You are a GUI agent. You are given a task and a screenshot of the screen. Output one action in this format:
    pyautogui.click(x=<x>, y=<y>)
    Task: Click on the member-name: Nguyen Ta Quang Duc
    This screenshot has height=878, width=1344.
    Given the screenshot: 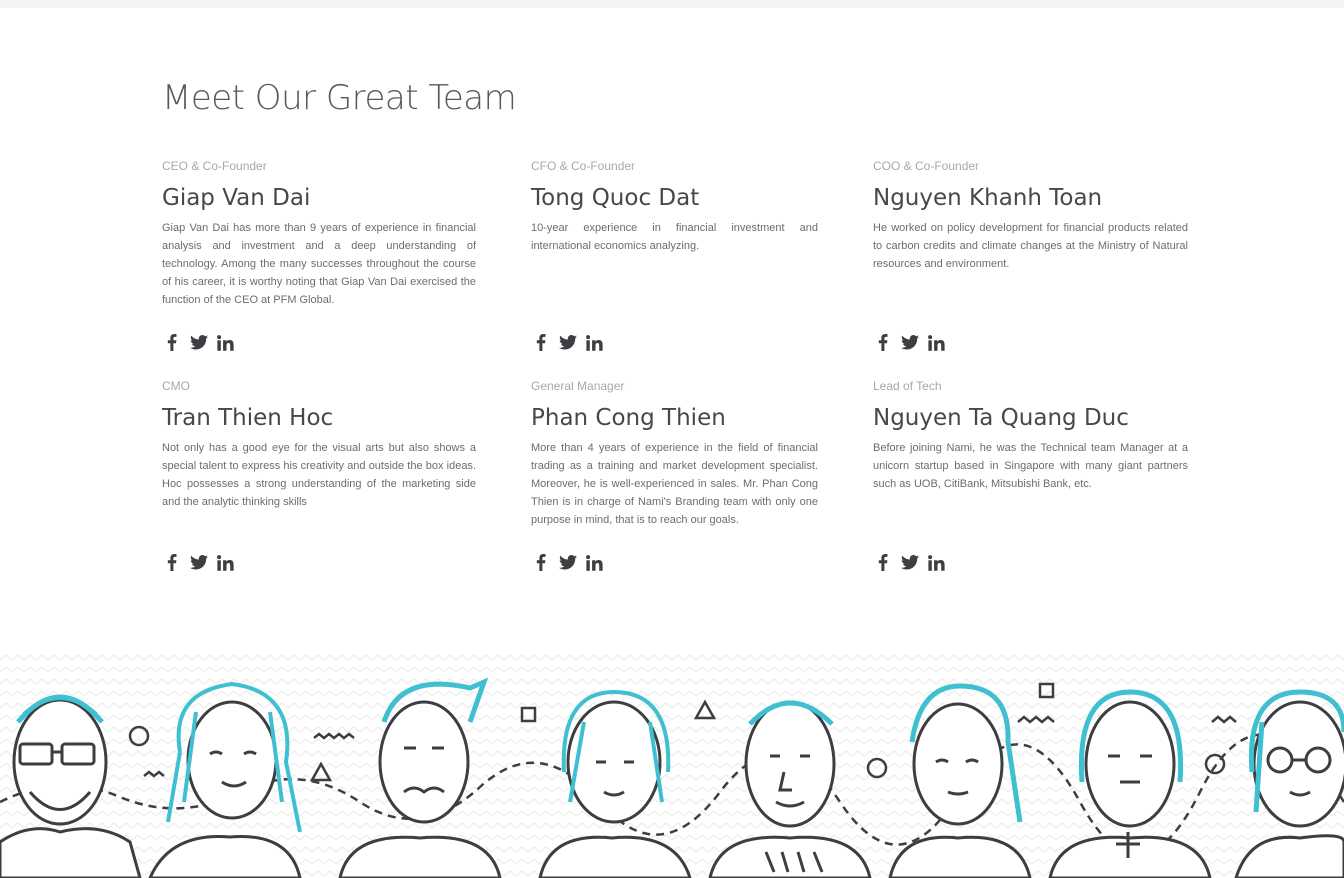 What is the action you would take?
    pyautogui.click(x=1001, y=418)
    